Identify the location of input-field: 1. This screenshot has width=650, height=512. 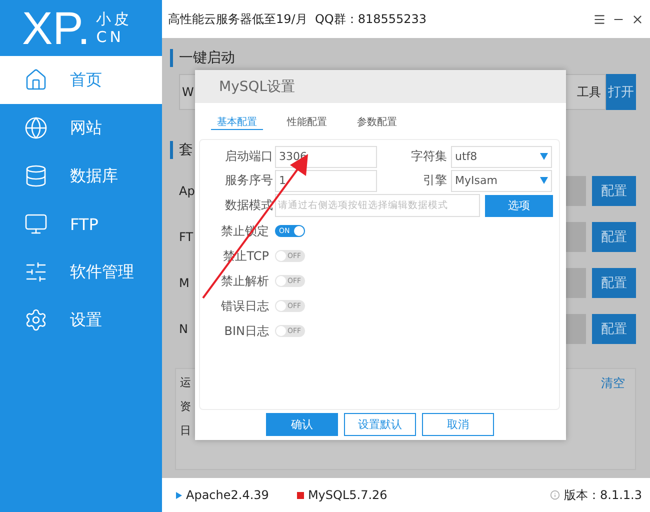
(326, 181).